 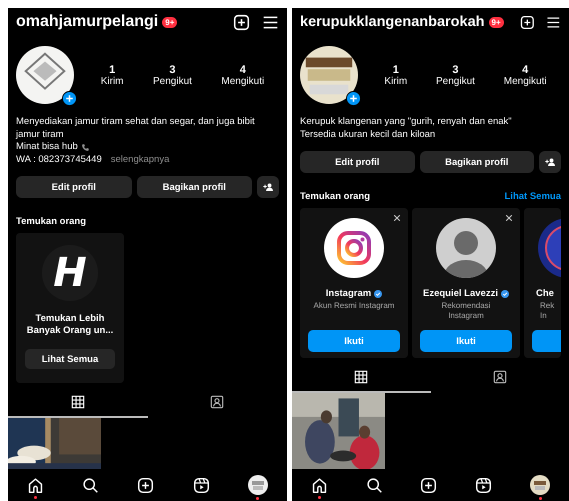 I want to click on account-subtitle: Rekomendasi Instagram, so click(x=466, y=311).